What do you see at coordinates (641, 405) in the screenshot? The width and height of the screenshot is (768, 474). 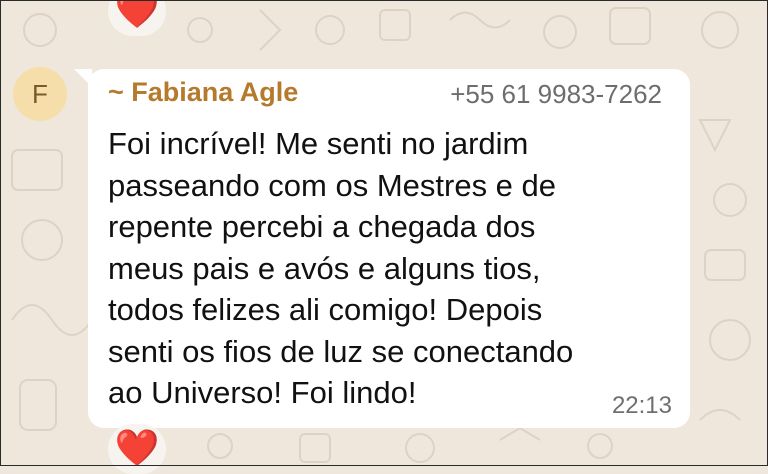 I see `message-timestamp: 22:13` at bounding box center [641, 405].